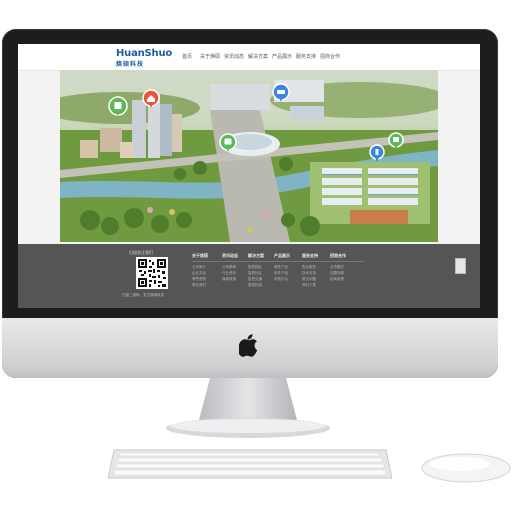  I want to click on qr-caption-bottom: 扫描二维码，关注焕硕科技, so click(143, 295).